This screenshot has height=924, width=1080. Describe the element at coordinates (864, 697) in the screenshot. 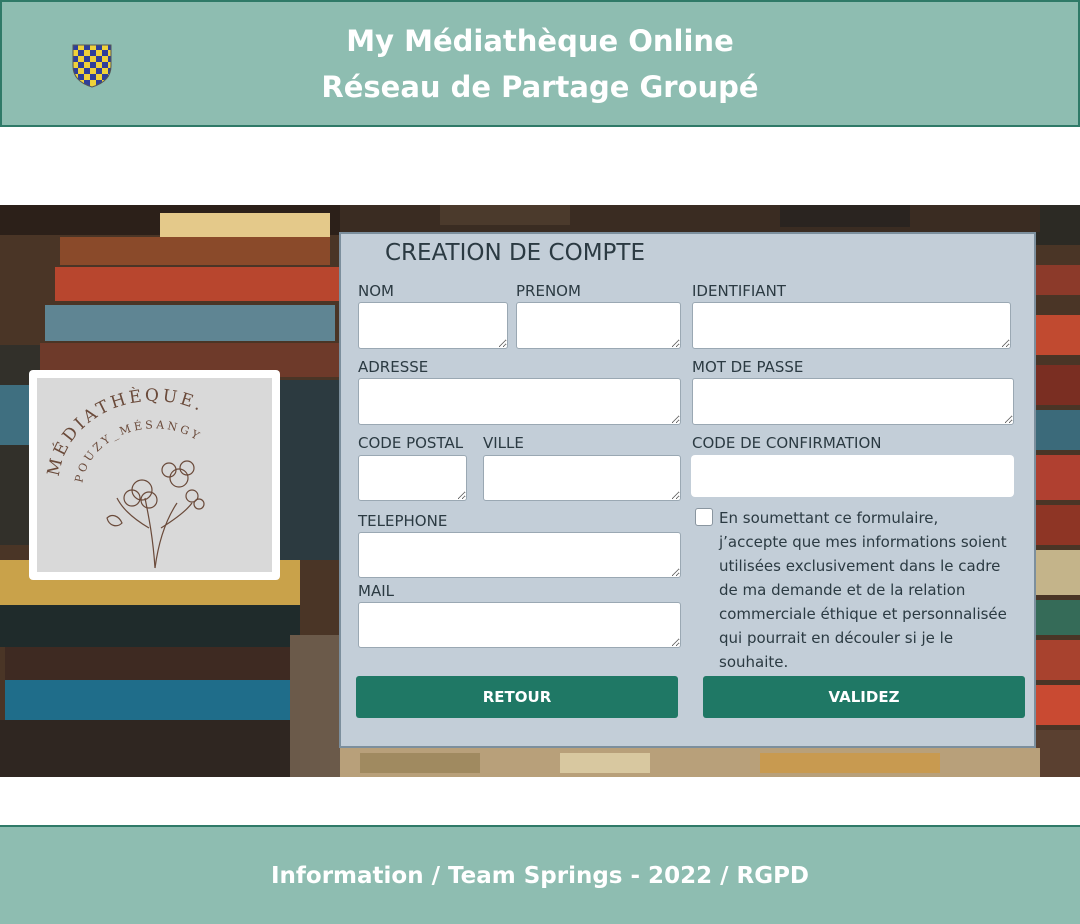

I see `validez-button: VALIDEZ` at that location.